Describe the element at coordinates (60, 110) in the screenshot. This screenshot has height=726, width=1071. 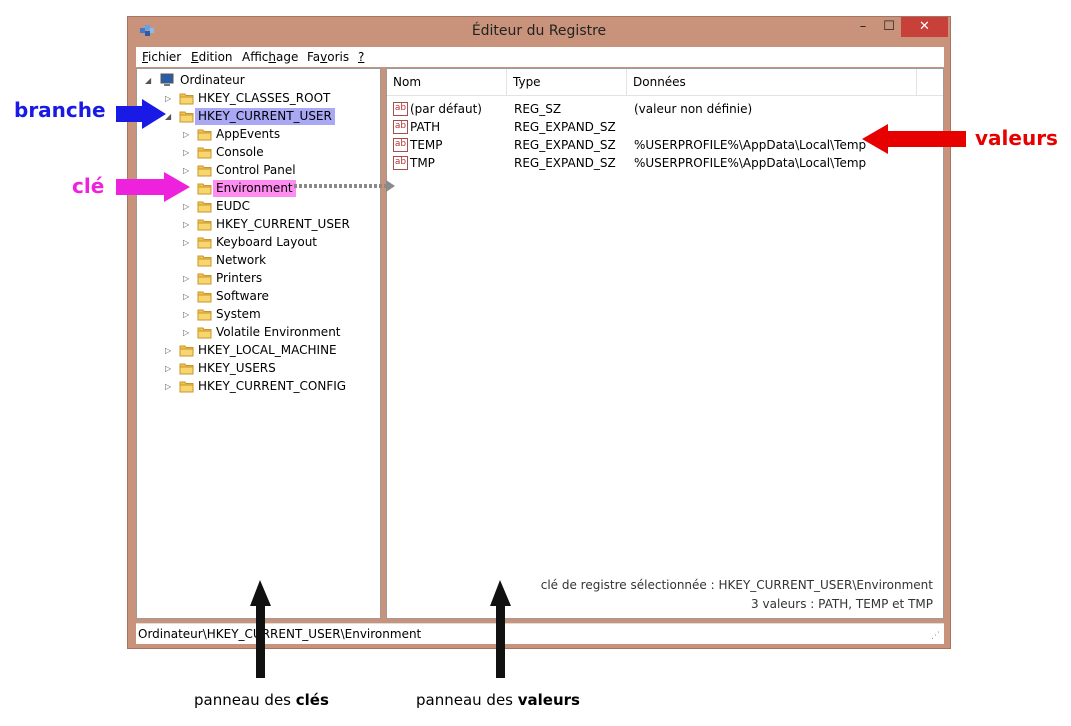
I see `annotation-branche: branche` at that location.